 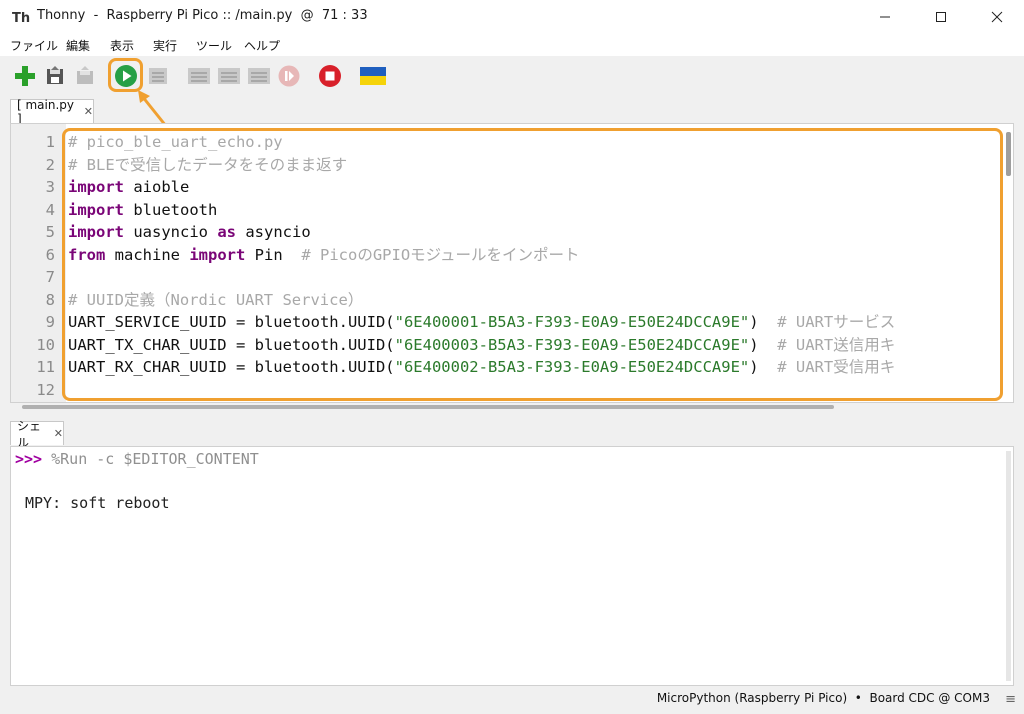 What do you see at coordinates (214, 45) in the screenshot?
I see `menu-tools: ツール` at bounding box center [214, 45].